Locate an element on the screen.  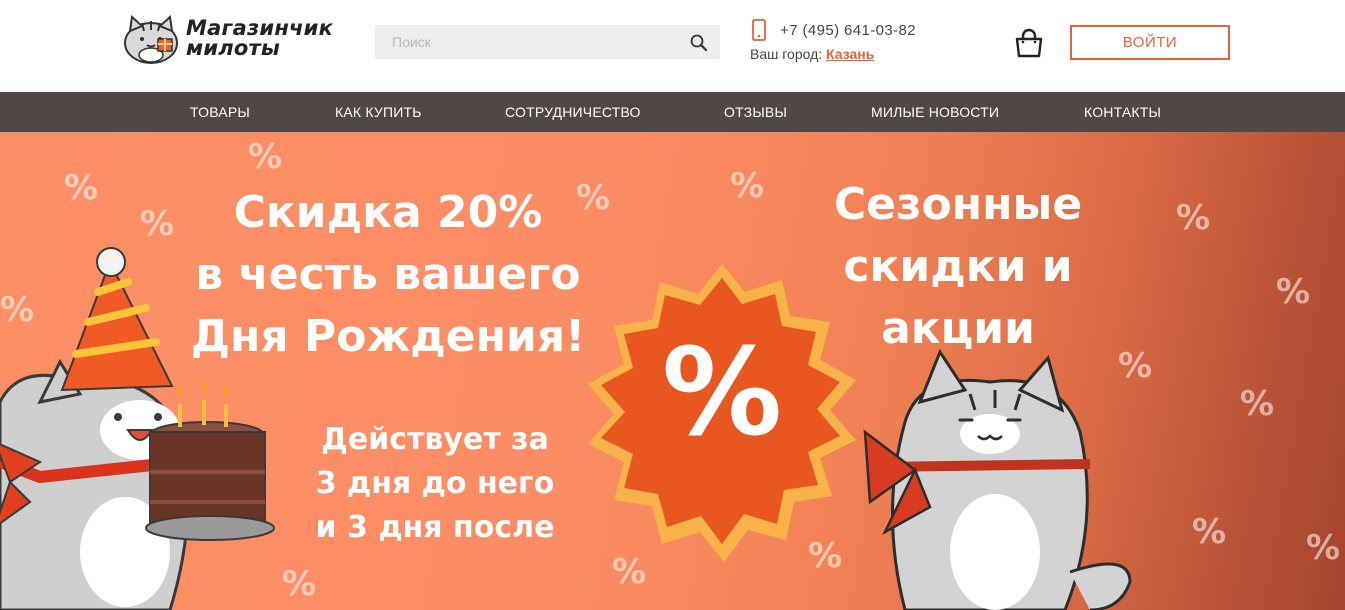
birthday-subtext-line: Действует за is located at coordinates (435, 439).